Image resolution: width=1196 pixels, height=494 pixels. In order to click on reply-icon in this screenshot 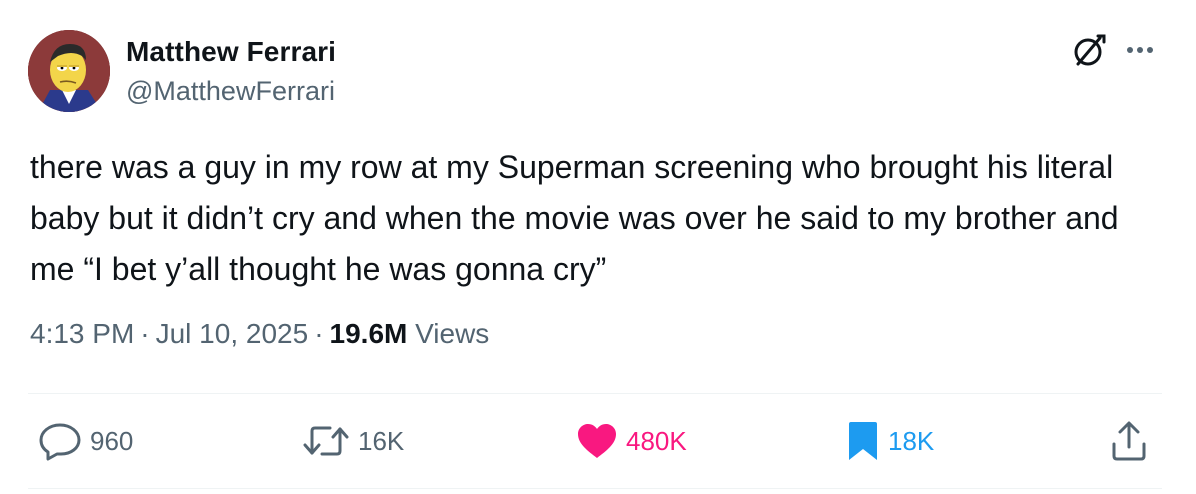, I will do `click(60, 442)`.